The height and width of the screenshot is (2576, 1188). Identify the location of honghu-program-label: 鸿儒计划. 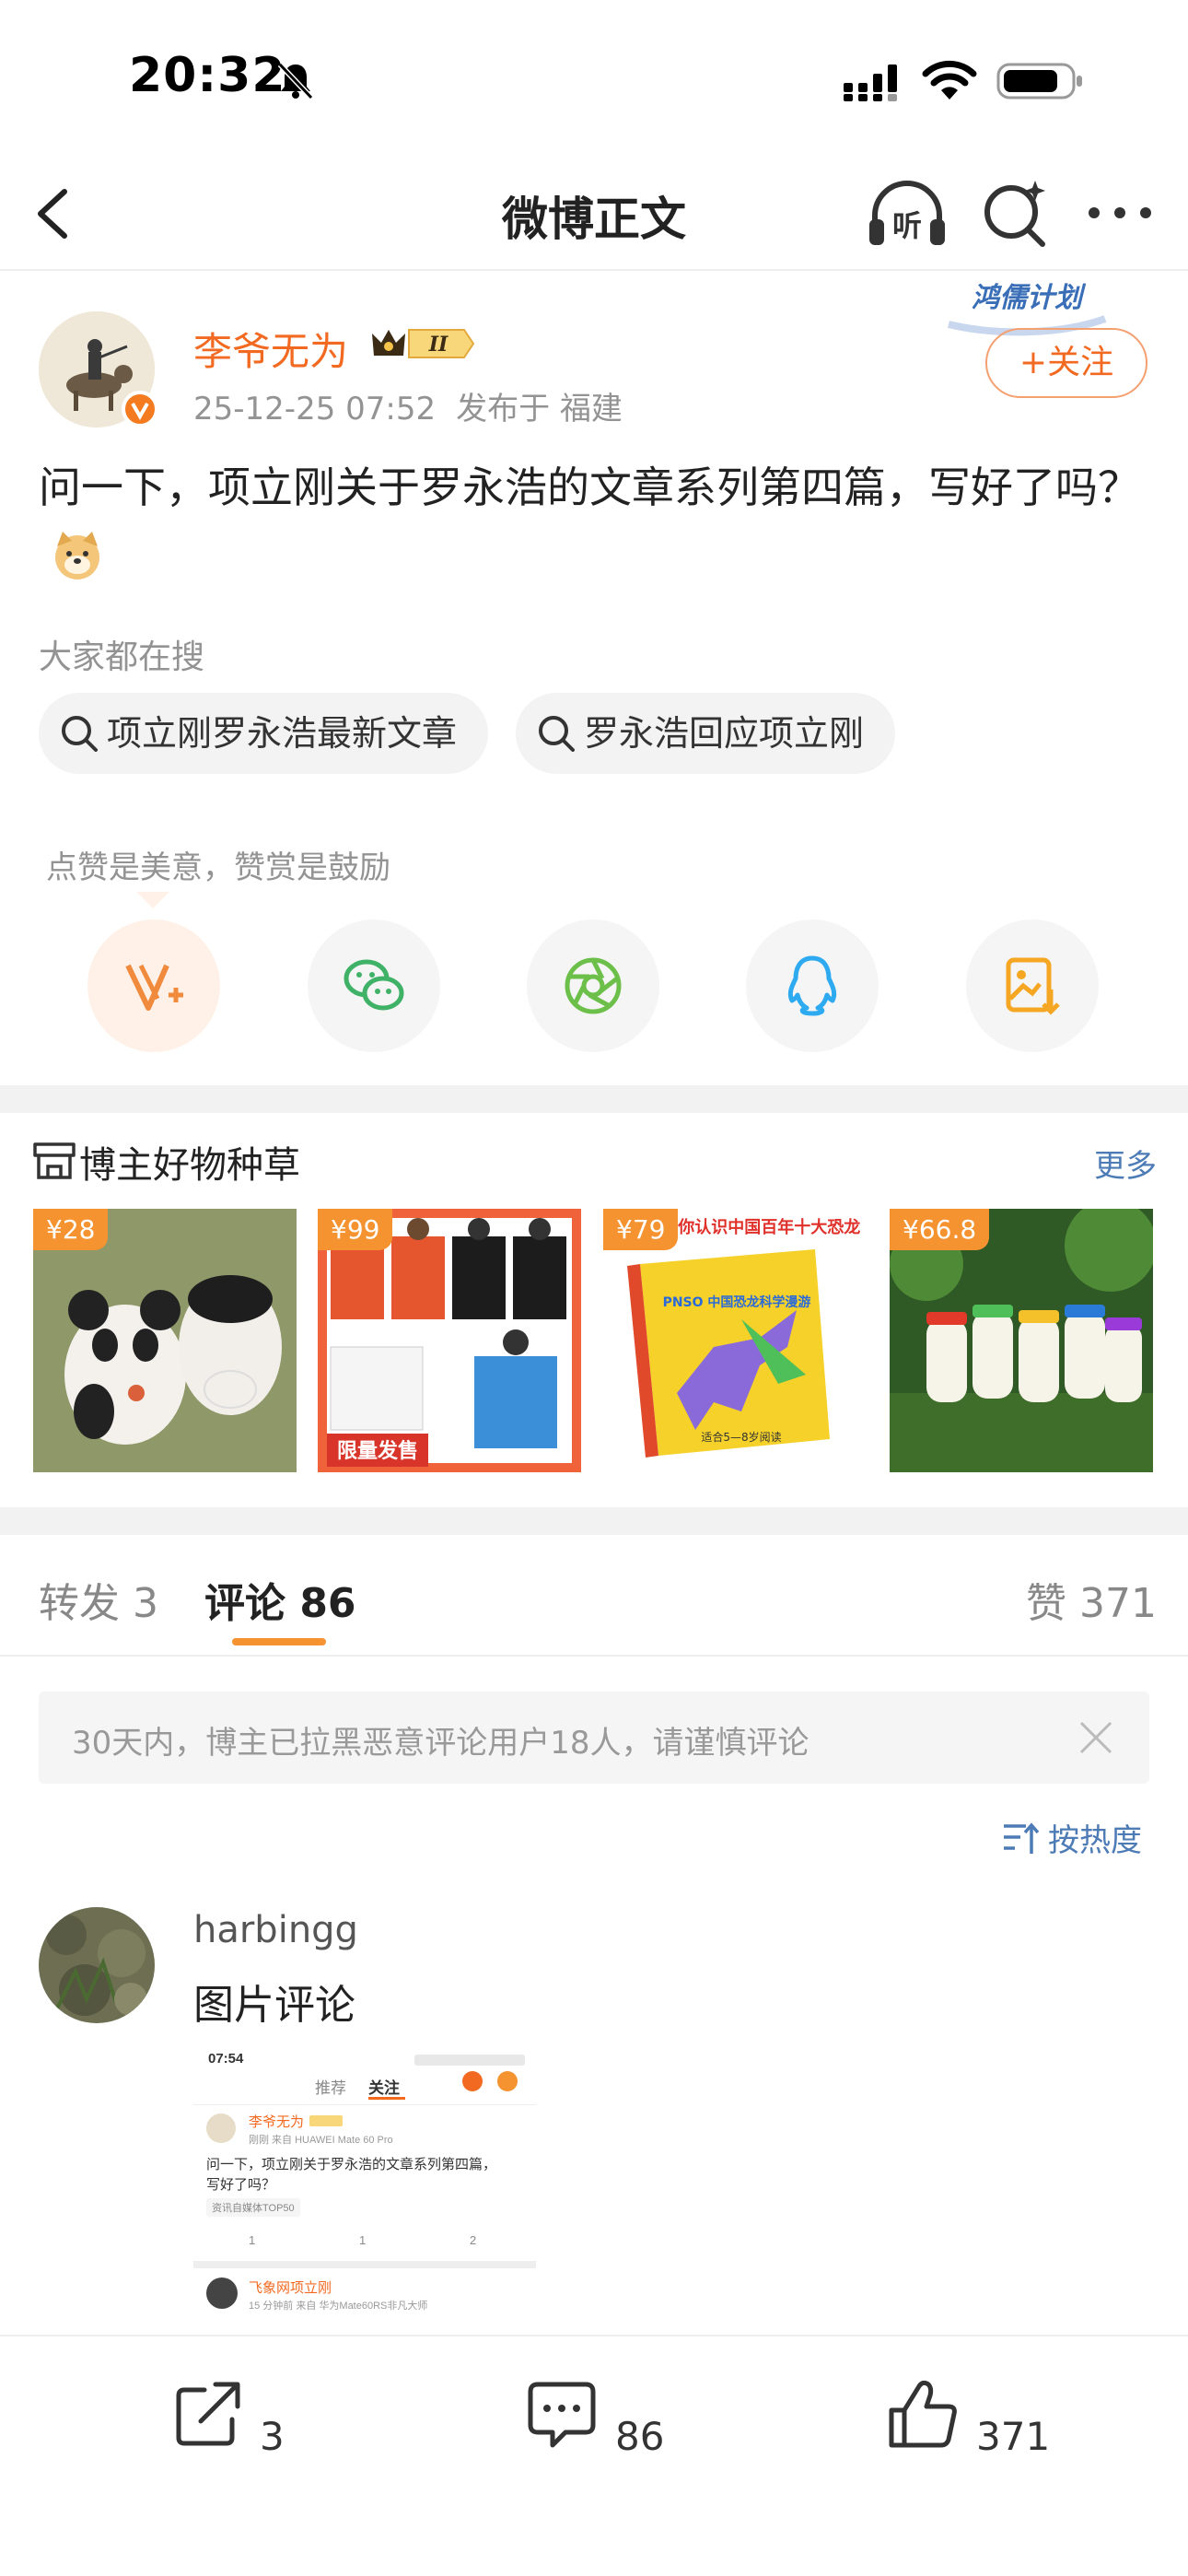
(1027, 298).